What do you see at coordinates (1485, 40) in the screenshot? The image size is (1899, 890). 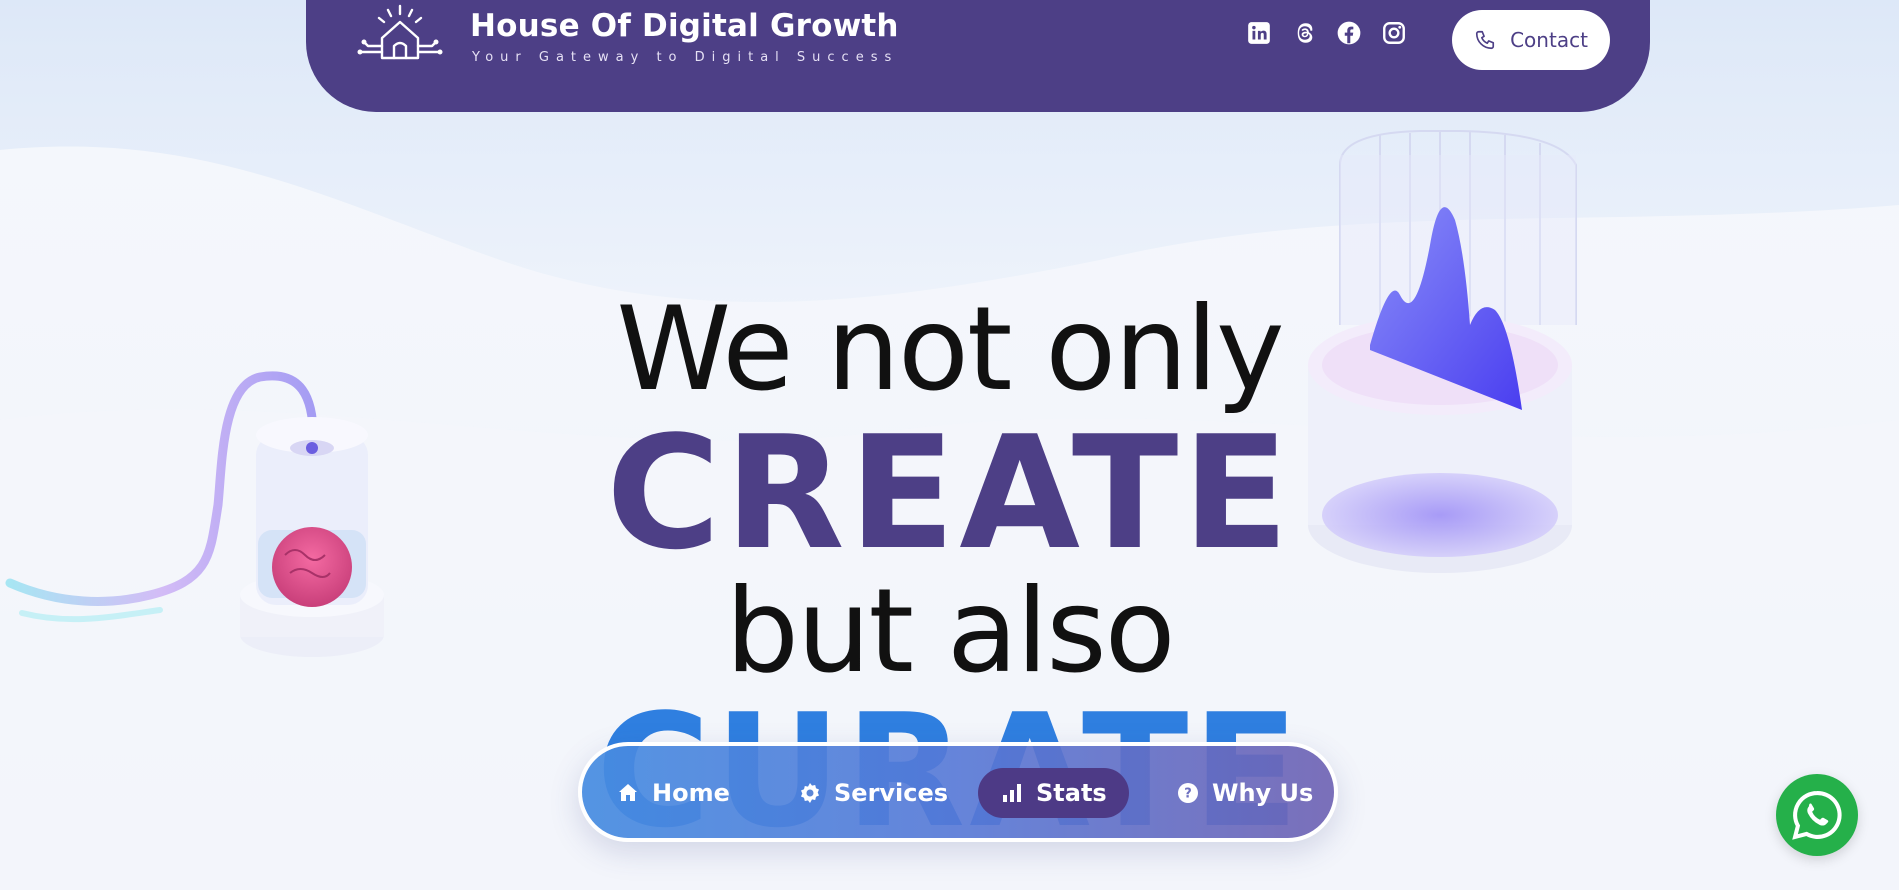 I see `phone-icon` at bounding box center [1485, 40].